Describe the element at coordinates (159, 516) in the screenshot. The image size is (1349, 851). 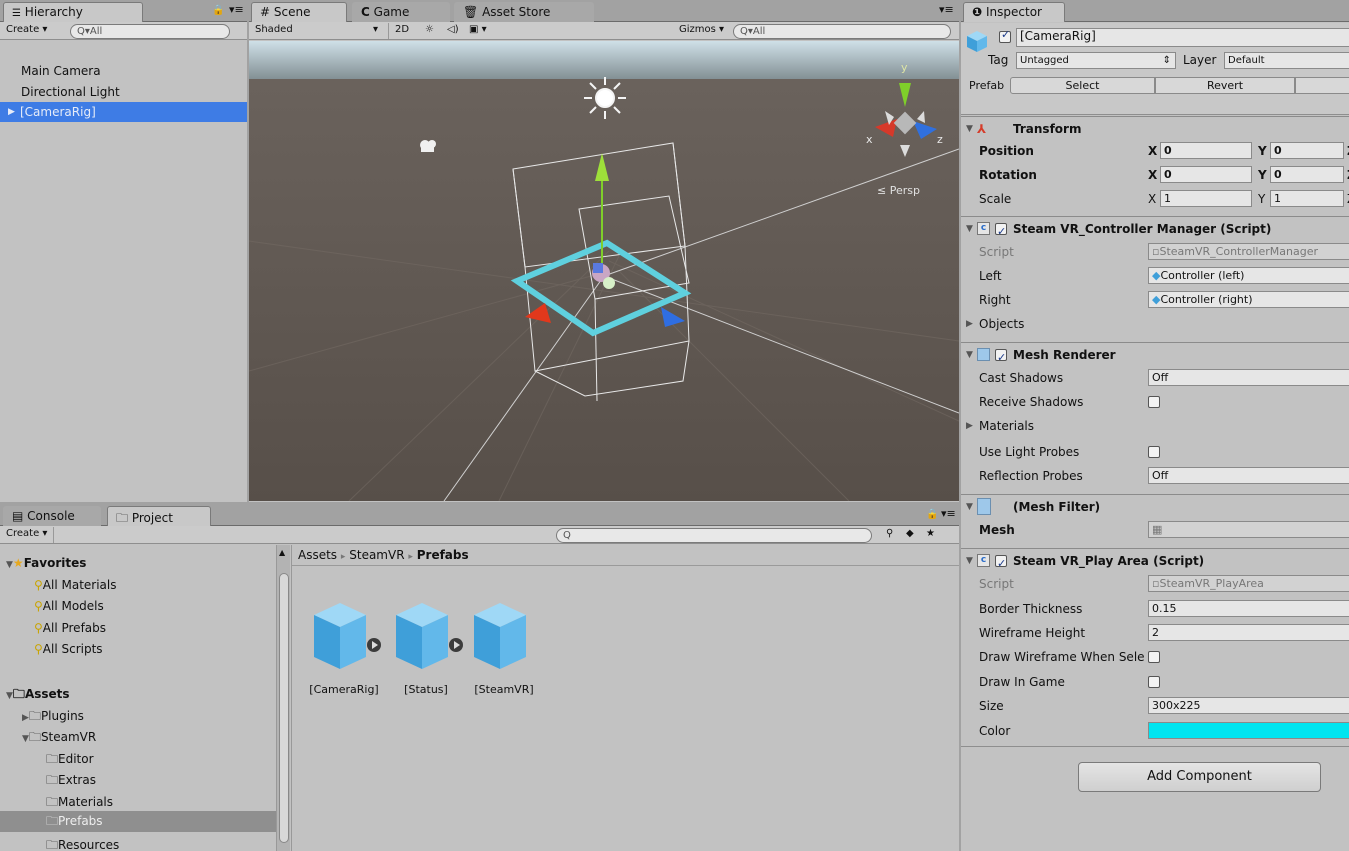
I see `tab-project: 🗀 Project` at that location.